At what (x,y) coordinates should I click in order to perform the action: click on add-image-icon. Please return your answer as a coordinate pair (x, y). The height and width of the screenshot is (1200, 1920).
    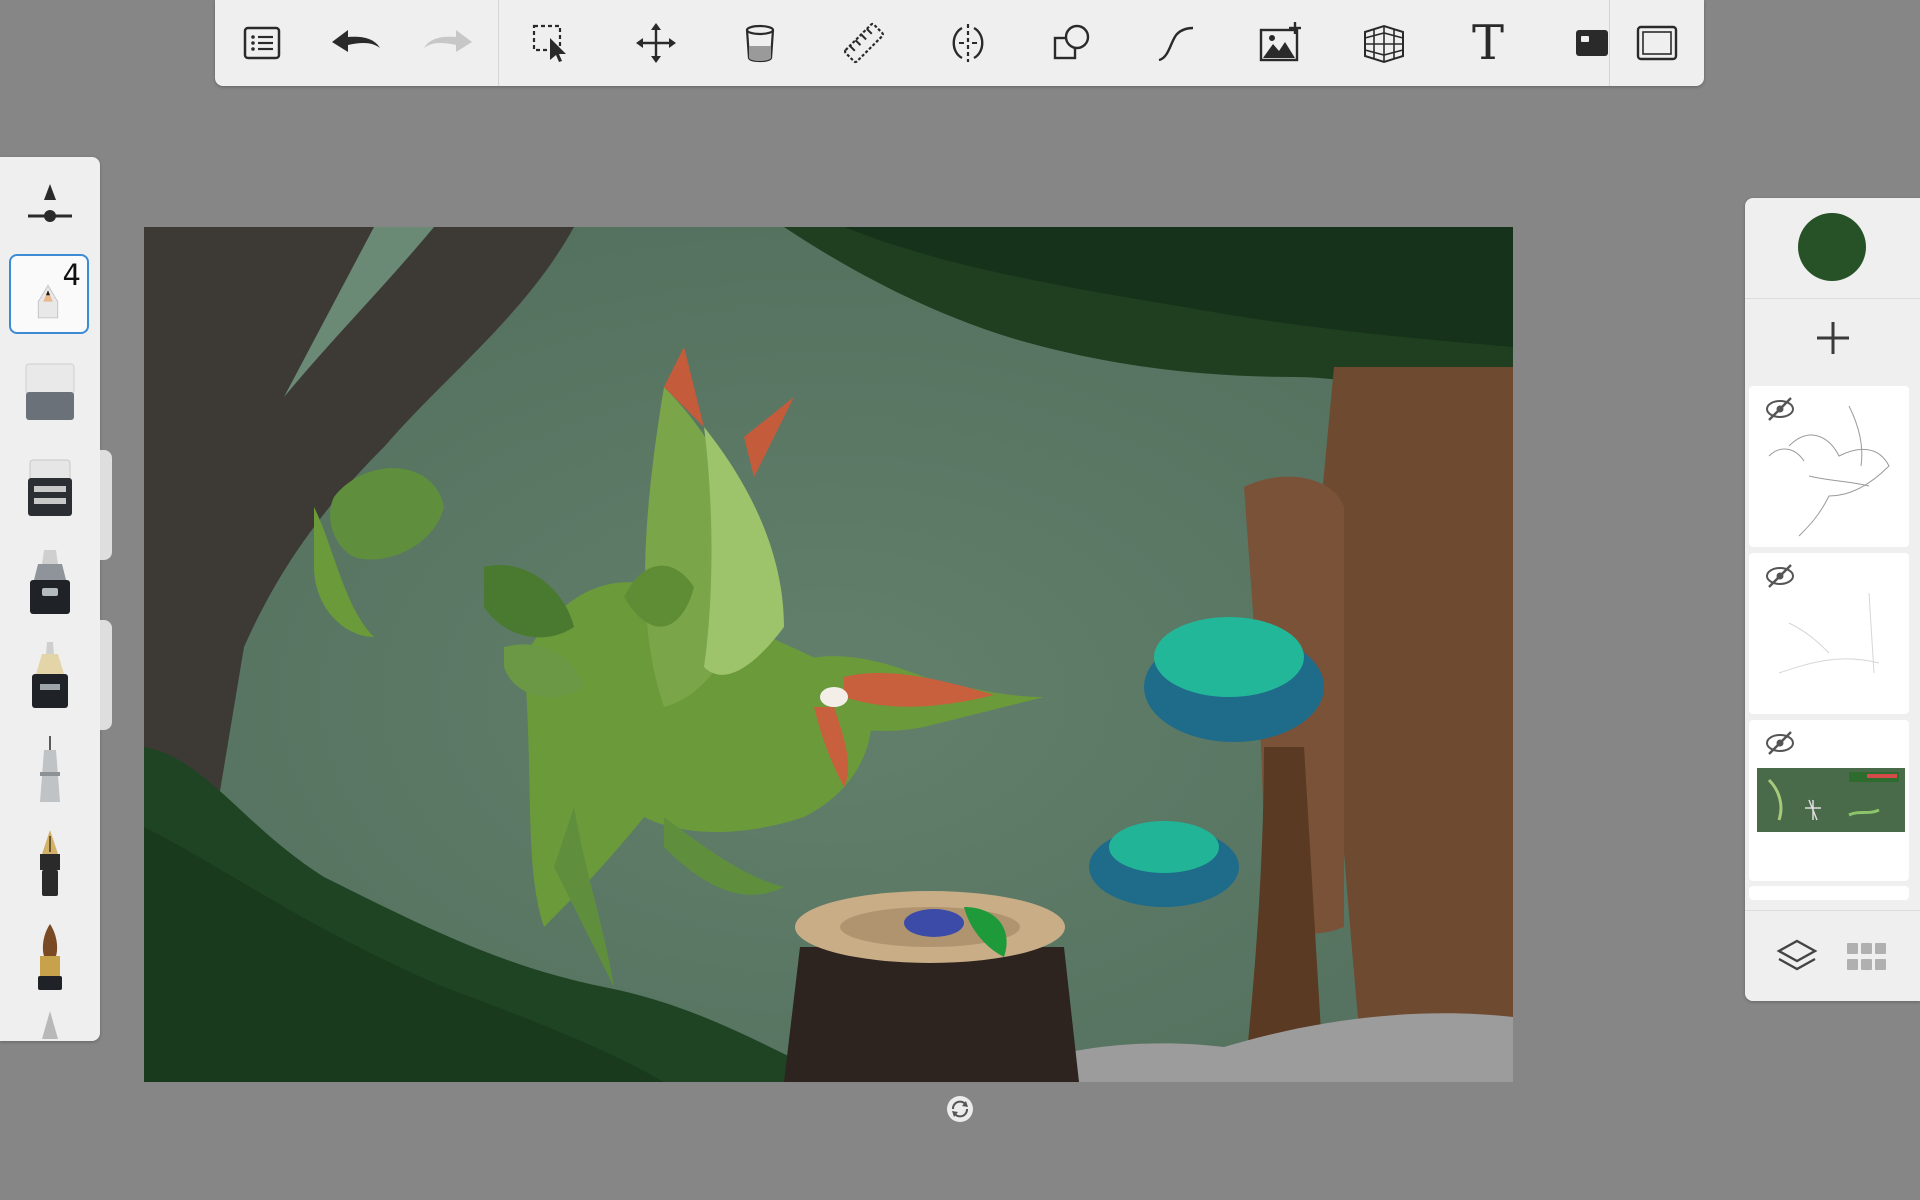
    Looking at the image, I should click on (1280, 43).